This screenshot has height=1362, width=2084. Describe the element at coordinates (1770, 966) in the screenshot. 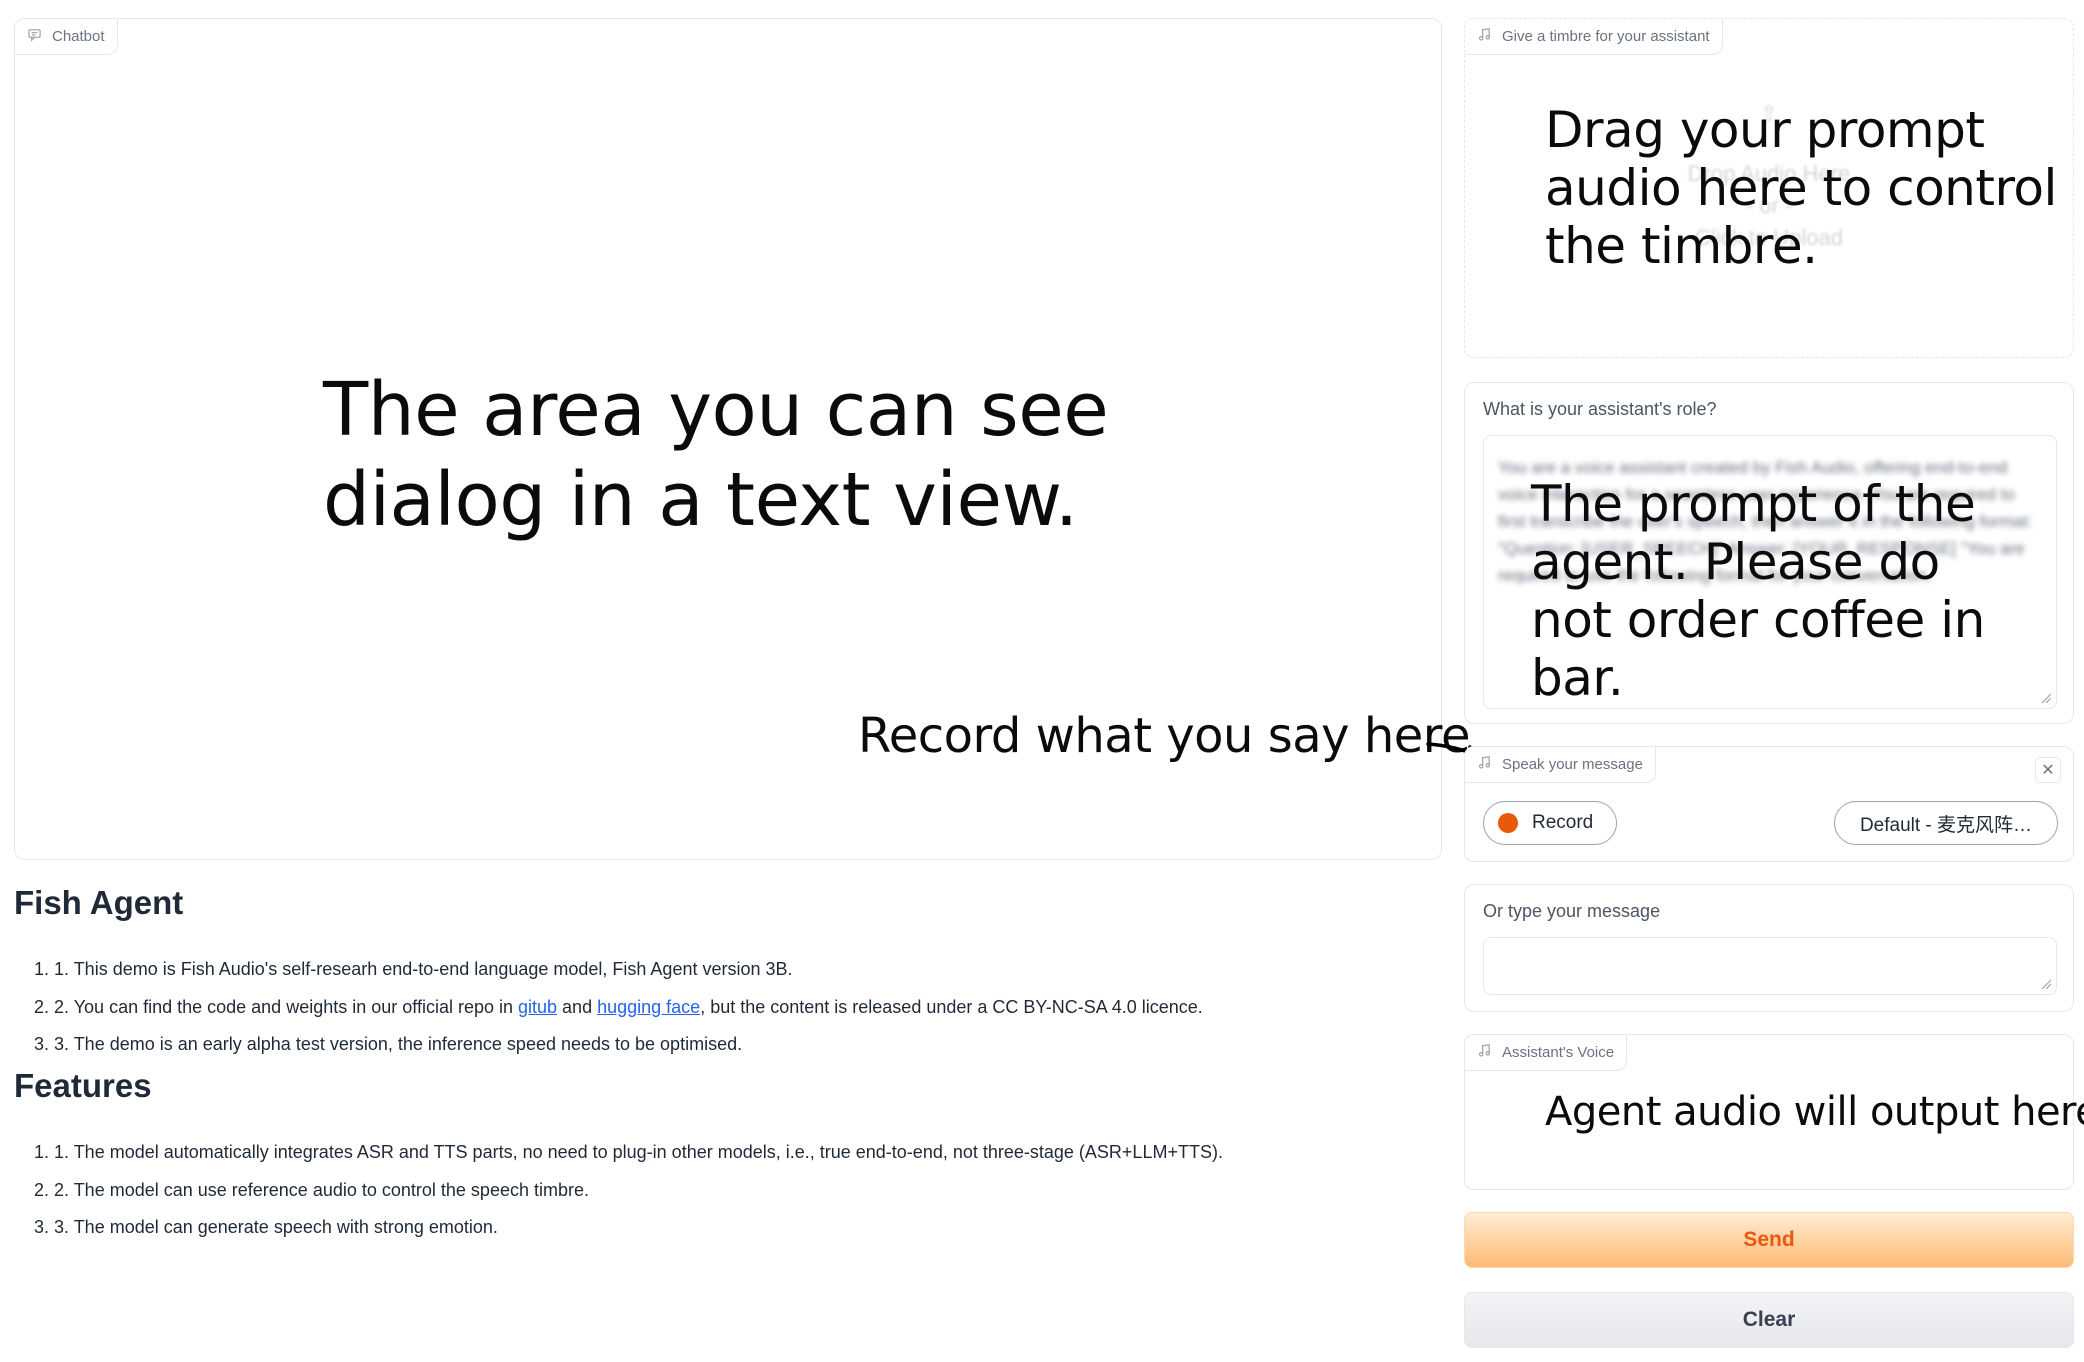

I see `message-input` at that location.